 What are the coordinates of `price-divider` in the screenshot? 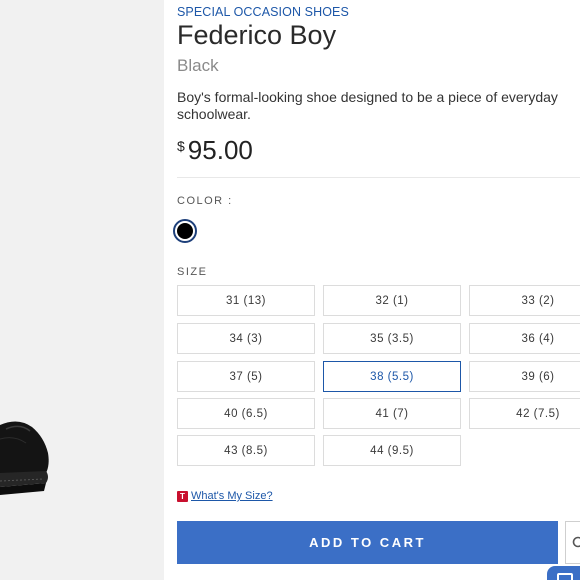 It's located at (378, 177).